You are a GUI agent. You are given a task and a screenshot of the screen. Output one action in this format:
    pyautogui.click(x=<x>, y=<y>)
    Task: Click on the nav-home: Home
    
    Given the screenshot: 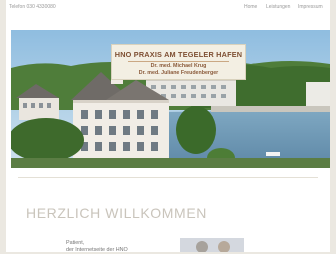 What is the action you would take?
    pyautogui.click(x=250, y=7)
    